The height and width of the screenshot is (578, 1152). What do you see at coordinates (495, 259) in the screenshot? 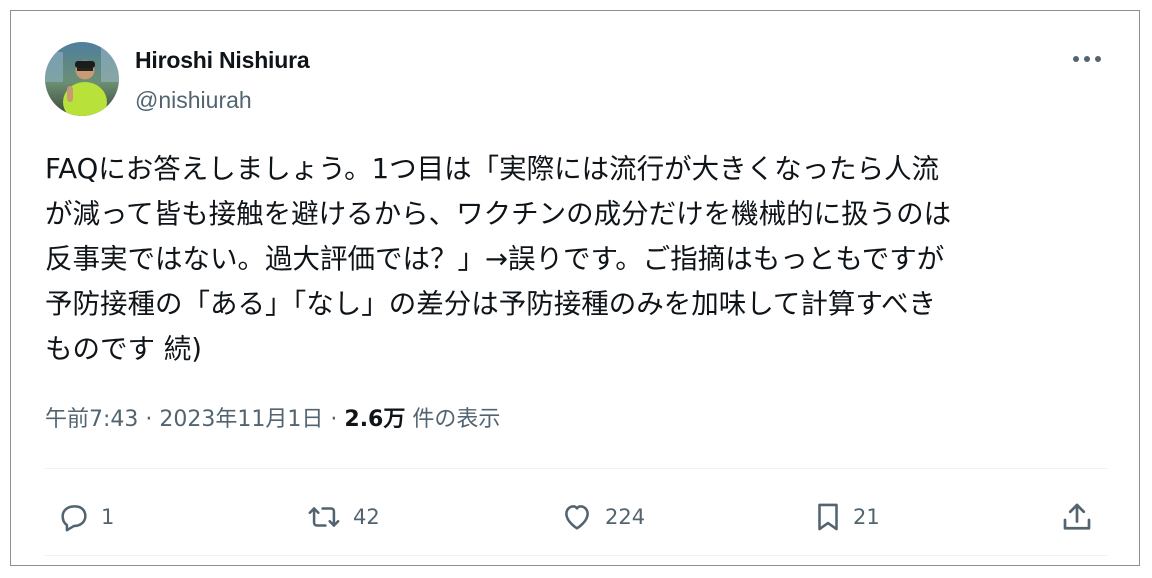
I see `tweet-line: 反事実ではない。過大評価では？」→誤りです。ご指摘はもっともですが` at bounding box center [495, 259].